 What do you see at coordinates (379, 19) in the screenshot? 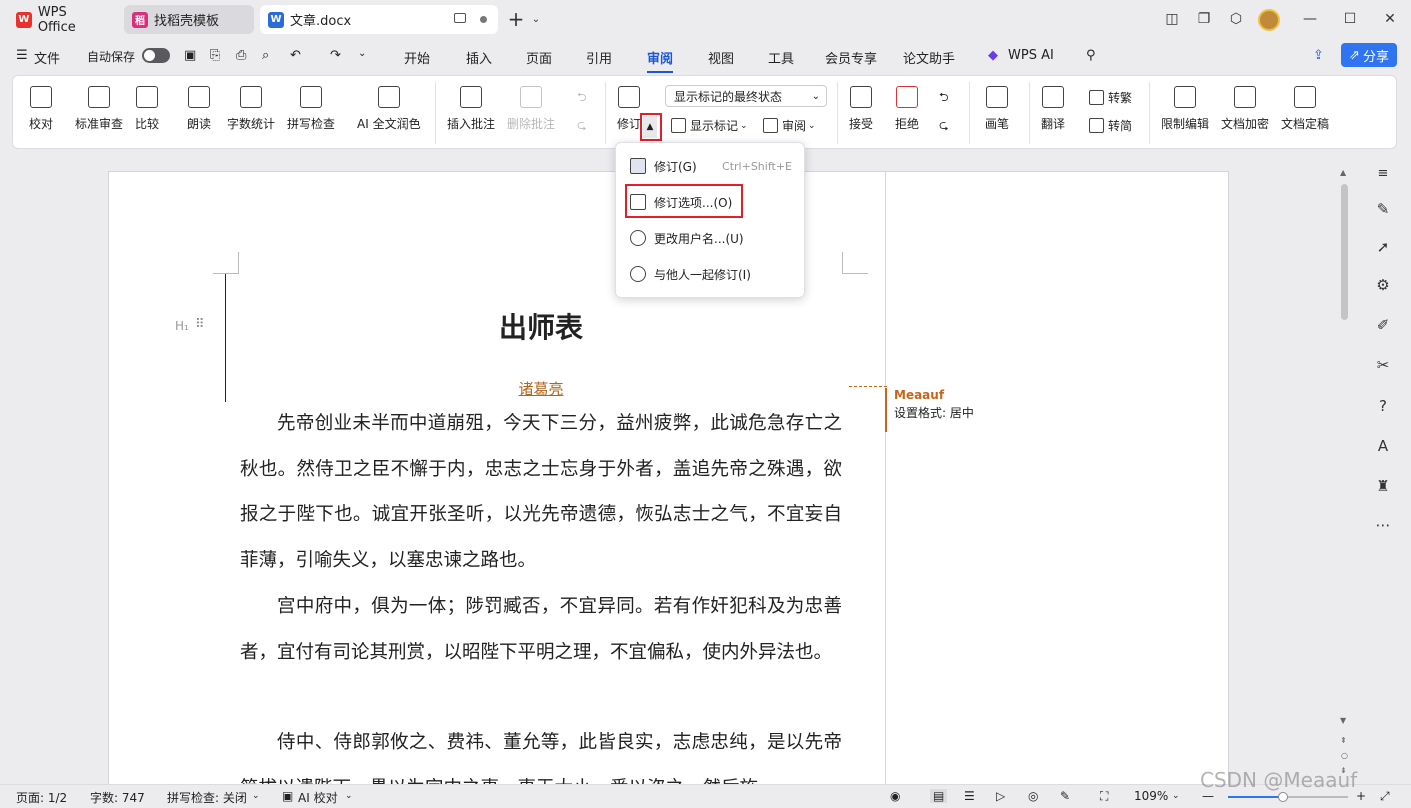
I see `tab-document: W 文章.docx` at bounding box center [379, 19].